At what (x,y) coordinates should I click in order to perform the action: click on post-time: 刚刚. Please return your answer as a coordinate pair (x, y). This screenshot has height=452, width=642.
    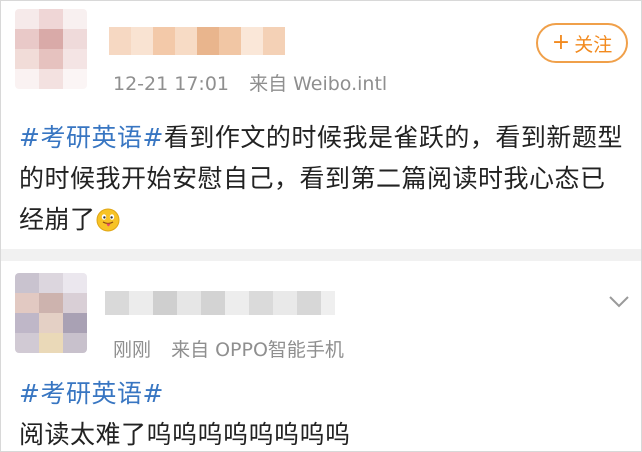
    Looking at the image, I should click on (132, 350).